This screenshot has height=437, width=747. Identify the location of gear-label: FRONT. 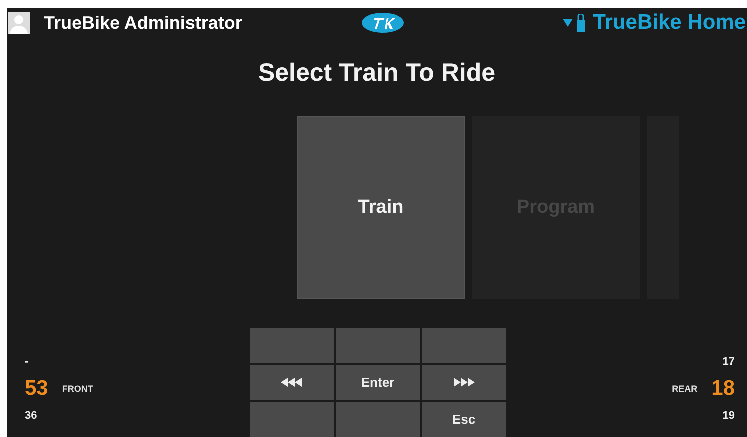
(78, 389).